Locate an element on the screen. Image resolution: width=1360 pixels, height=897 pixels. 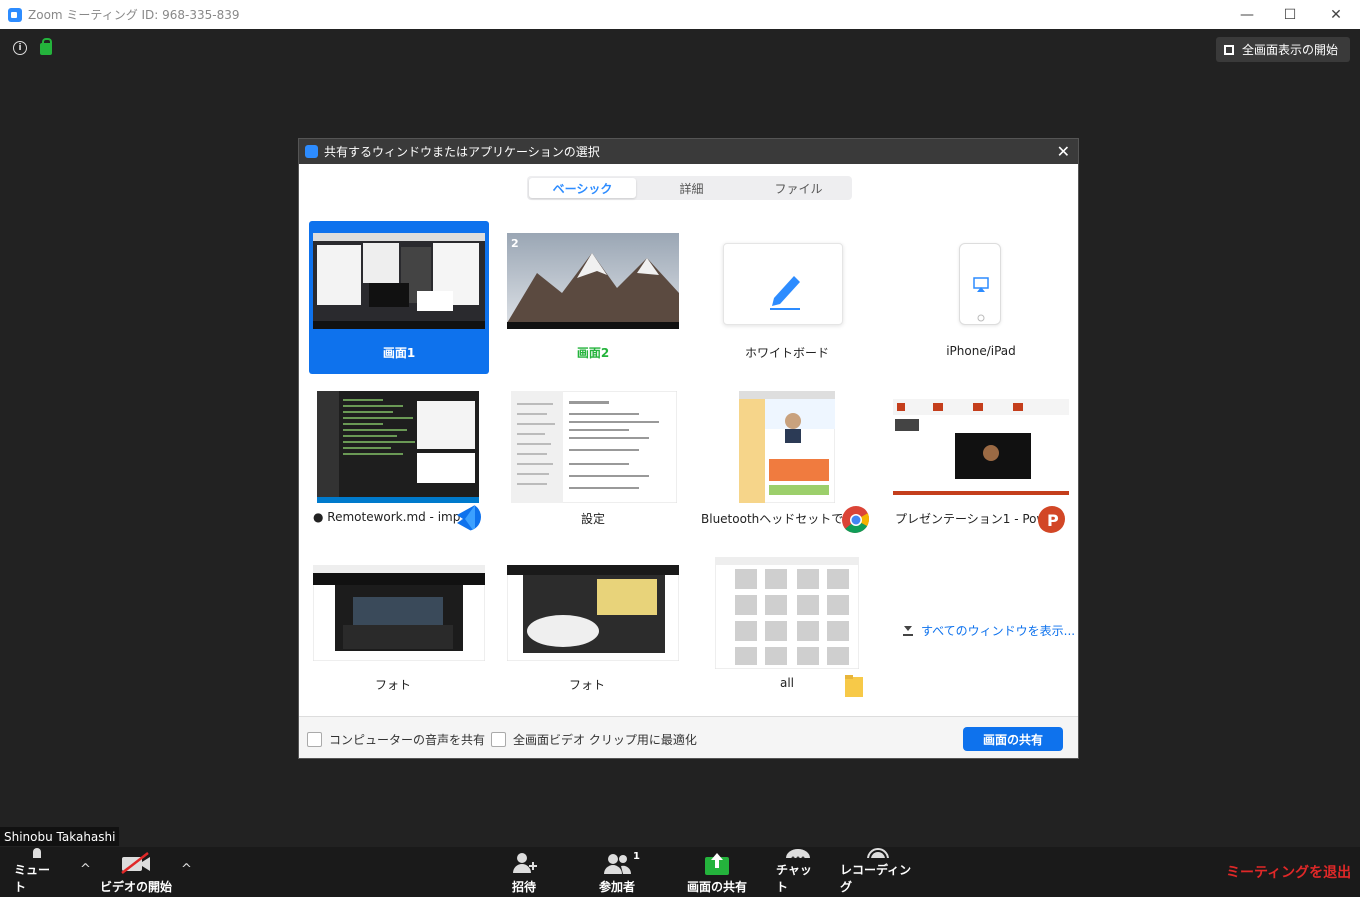
share-screen-toolbar-label: 画面の共有 is located at coordinates (716, 887).